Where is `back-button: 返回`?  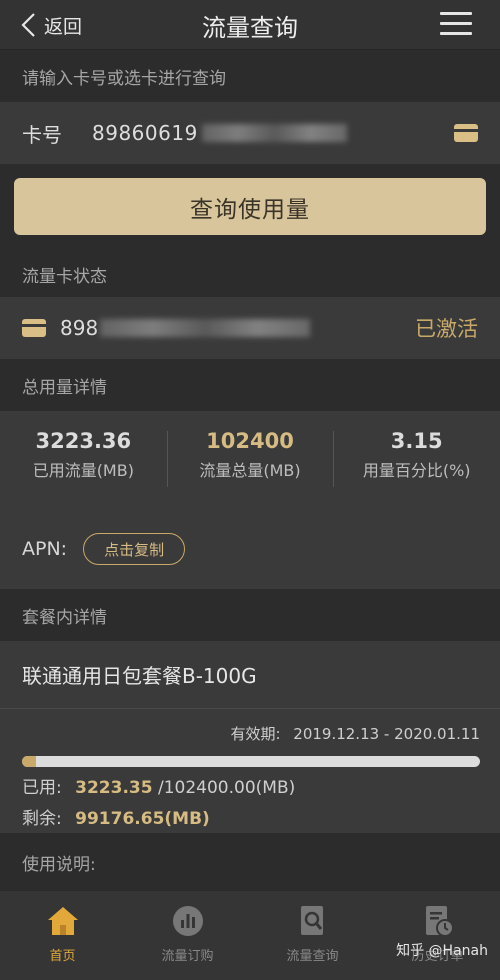
back-button: 返回 is located at coordinates (51, 25).